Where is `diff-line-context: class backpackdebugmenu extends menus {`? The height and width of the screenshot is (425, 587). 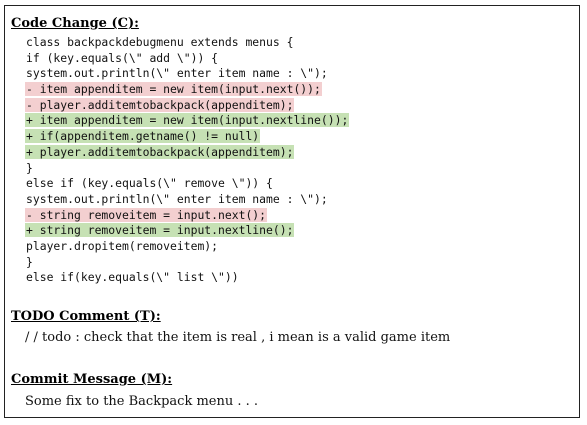
diff-line-context: class backpackdebugmenu extends menus { is located at coordinates (187, 43).